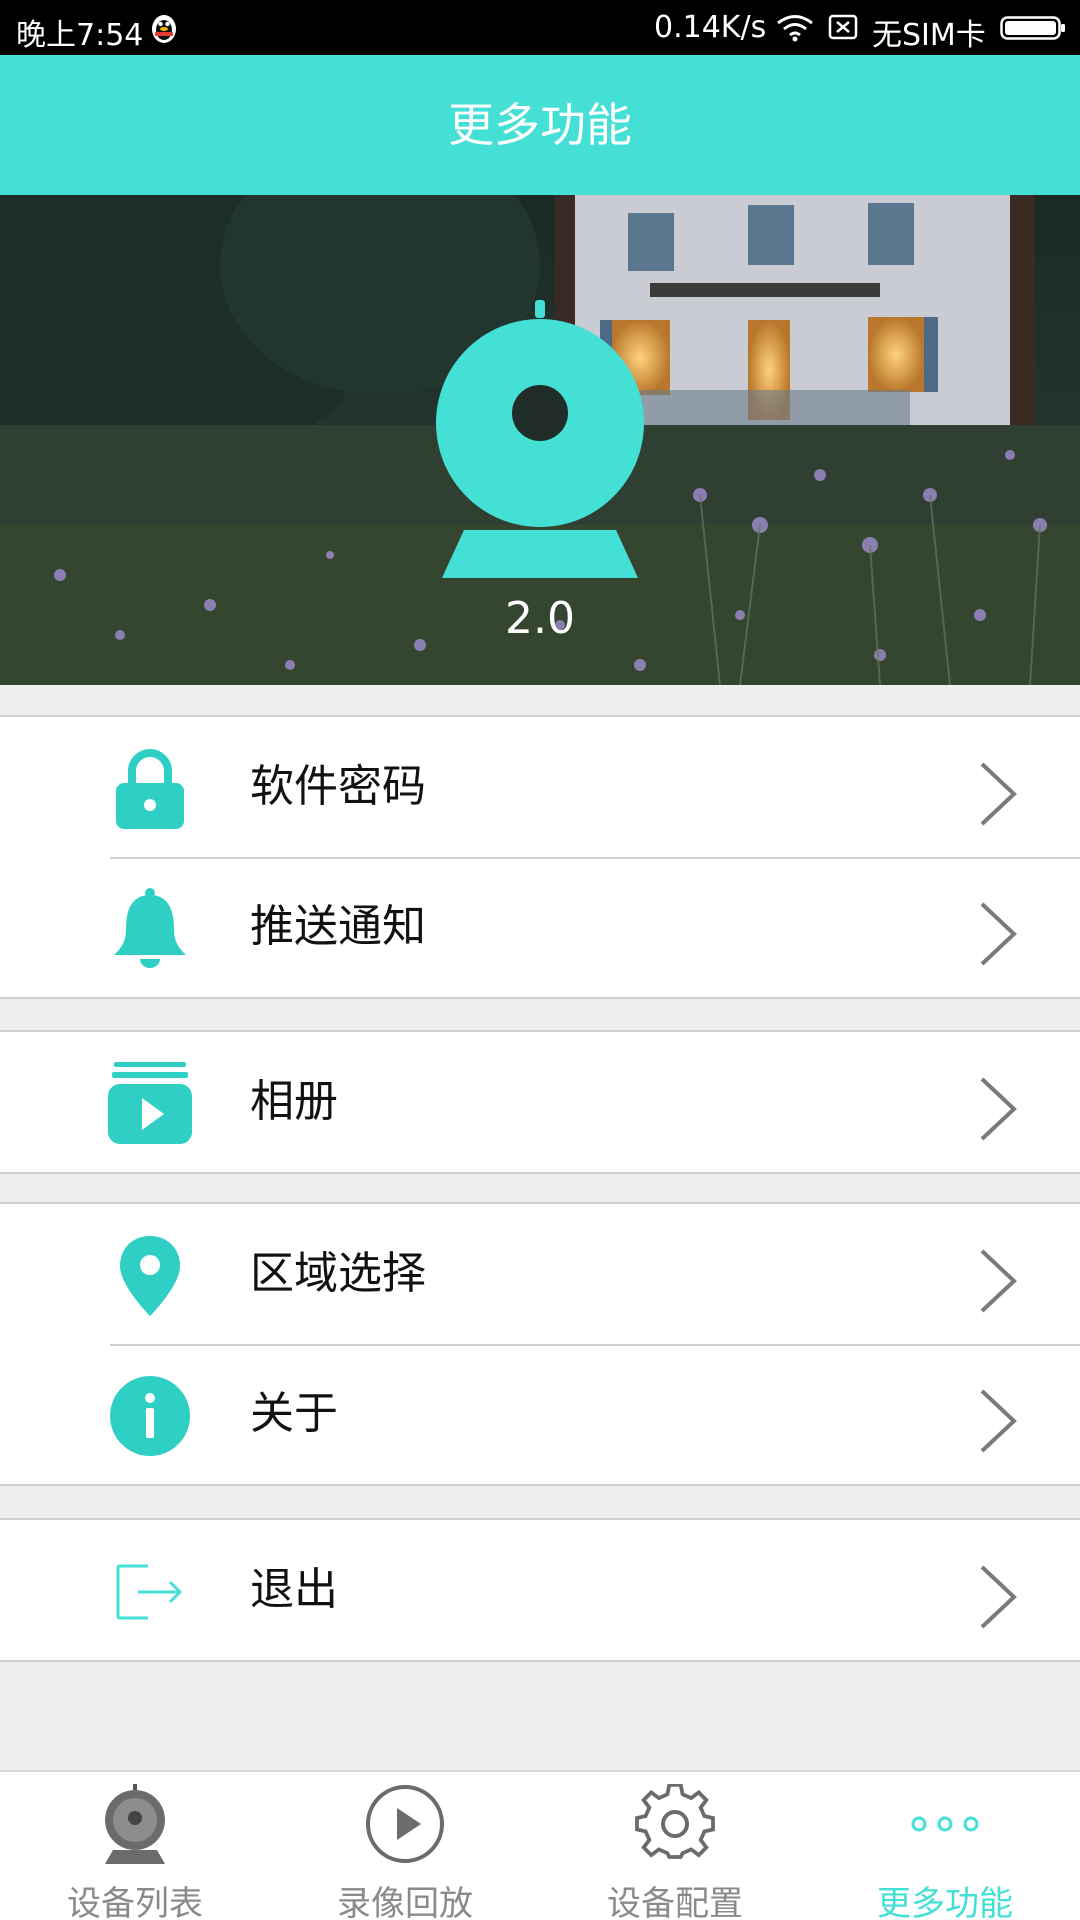 Image resolution: width=1080 pixels, height=1920 pixels. Describe the element at coordinates (338, 926) in the screenshot. I see `menu-item-label: 推送通知` at that location.